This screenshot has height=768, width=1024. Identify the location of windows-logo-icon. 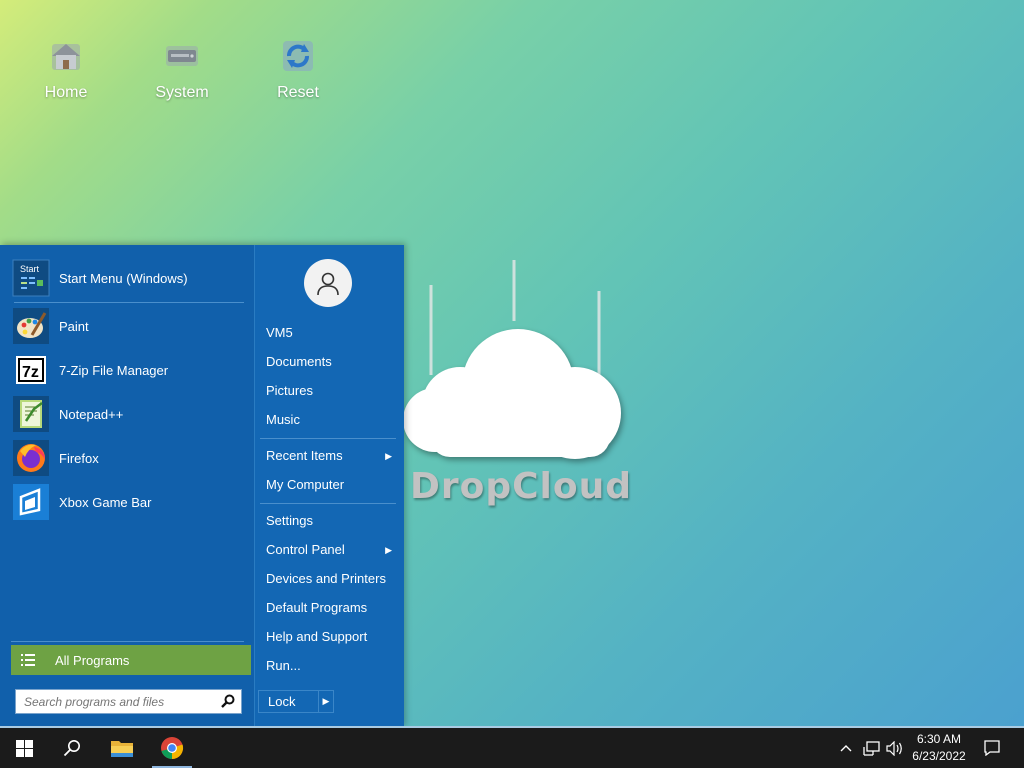
(24, 748).